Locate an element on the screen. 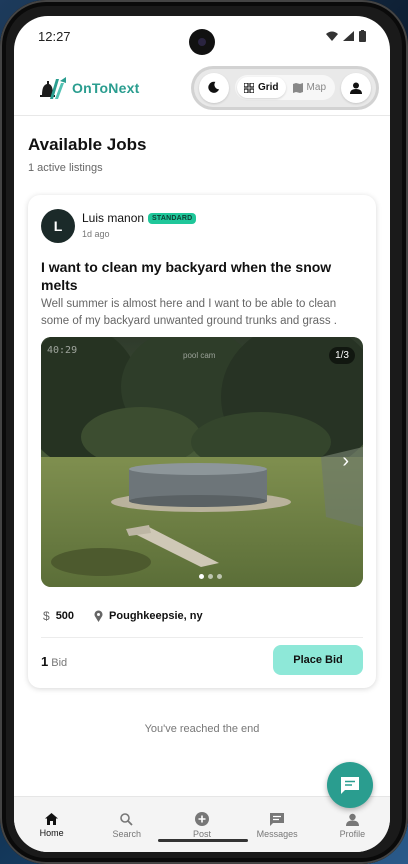  nav-home: Home is located at coordinates (52, 825).